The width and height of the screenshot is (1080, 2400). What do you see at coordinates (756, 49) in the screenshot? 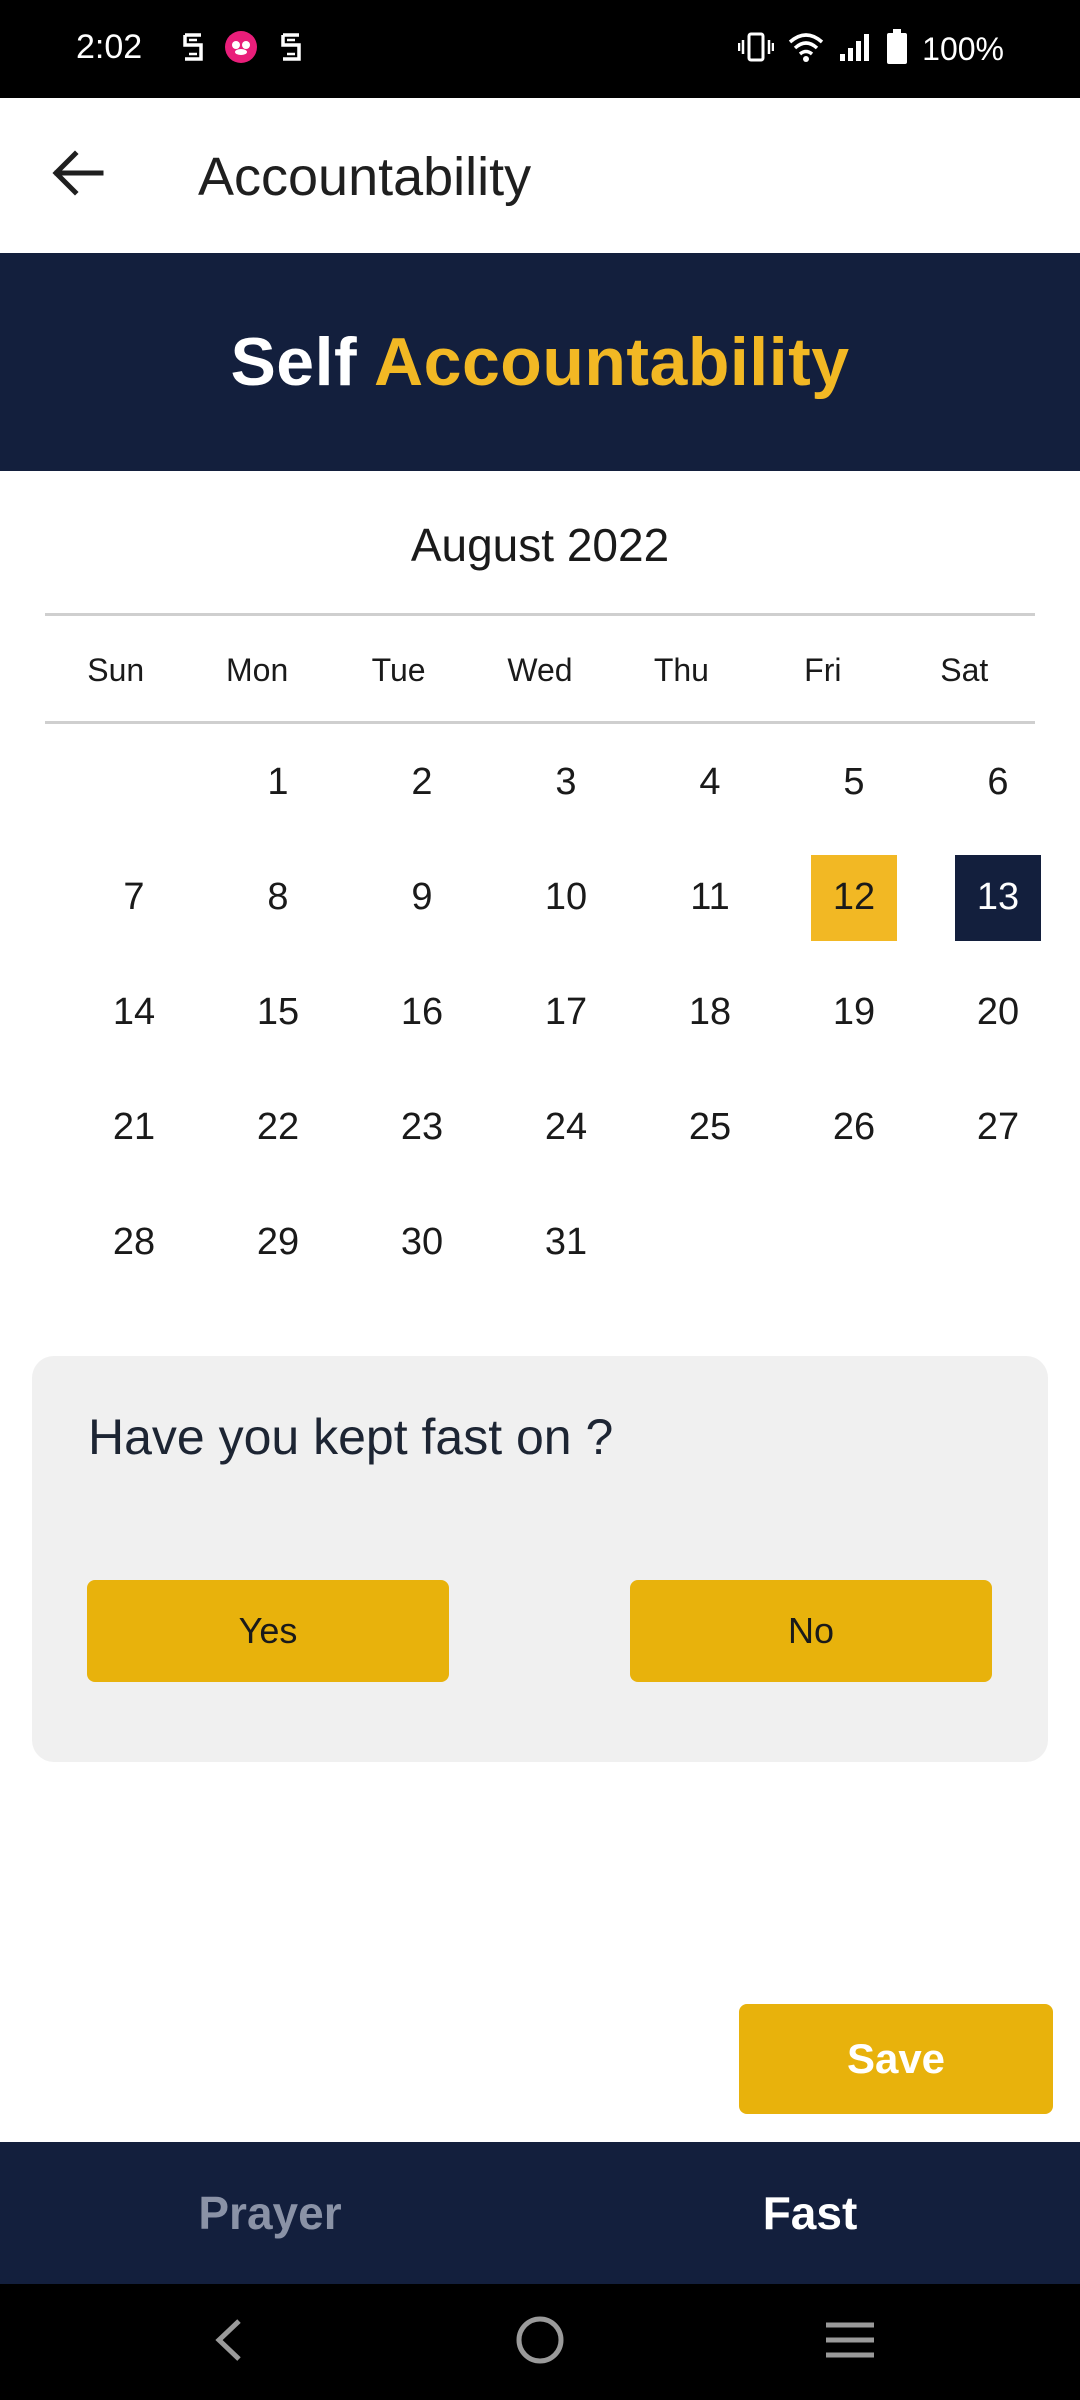
I see `vibrate-icon` at bounding box center [756, 49].